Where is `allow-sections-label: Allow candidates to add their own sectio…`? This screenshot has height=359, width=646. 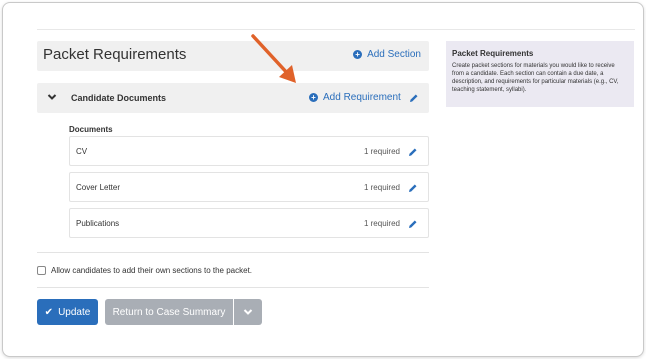
allow-sections-label: Allow candidates to add their own sectio… is located at coordinates (152, 270).